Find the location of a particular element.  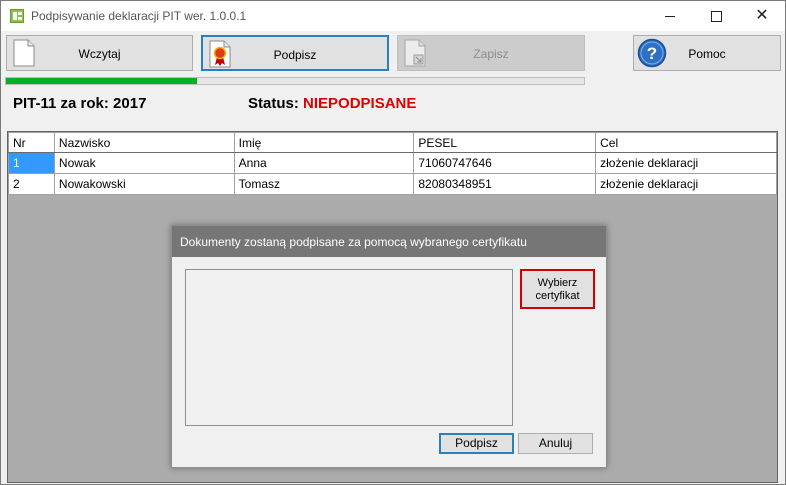

table-cell: 71060747646 is located at coordinates (505, 163).